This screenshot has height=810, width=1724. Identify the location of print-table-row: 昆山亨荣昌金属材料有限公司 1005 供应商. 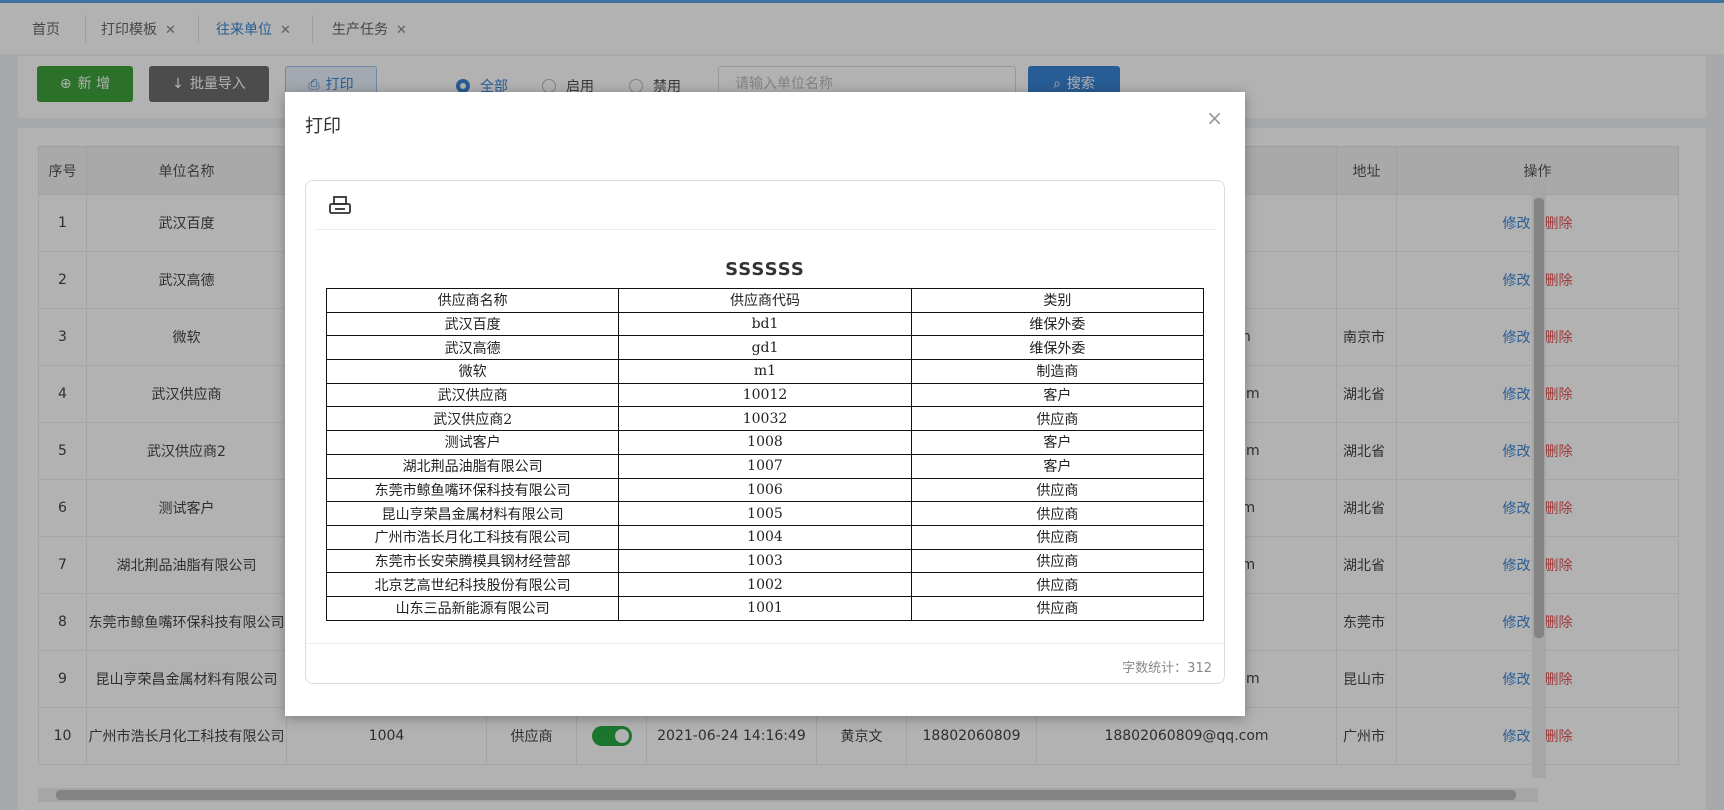
(765, 513).